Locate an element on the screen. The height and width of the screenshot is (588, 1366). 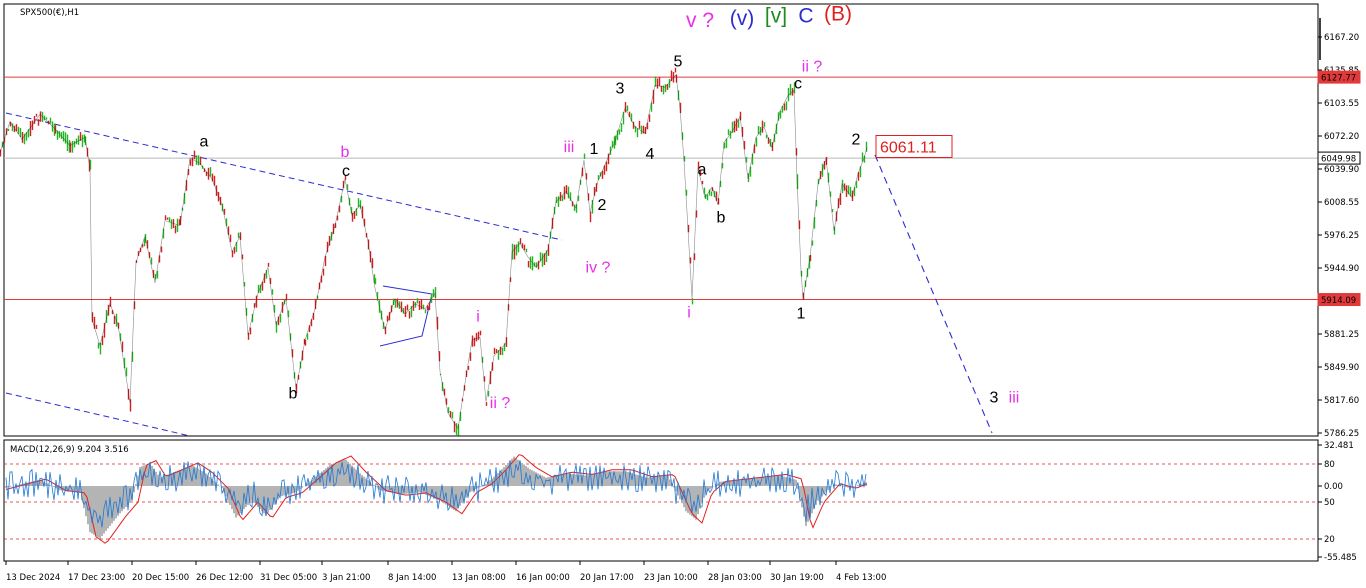
x-tick-label: 3 Jan 21:00 is located at coordinates (346, 578).